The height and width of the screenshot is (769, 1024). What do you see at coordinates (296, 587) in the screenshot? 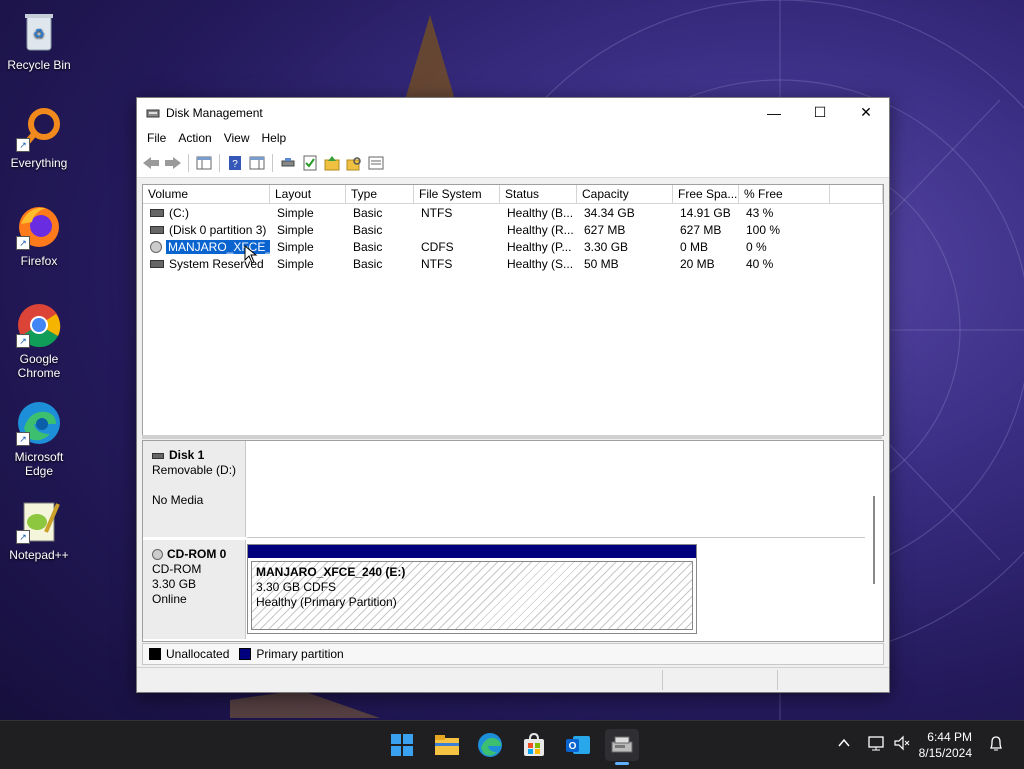
I see `partition-size: 3.30 GB CDFS` at bounding box center [296, 587].